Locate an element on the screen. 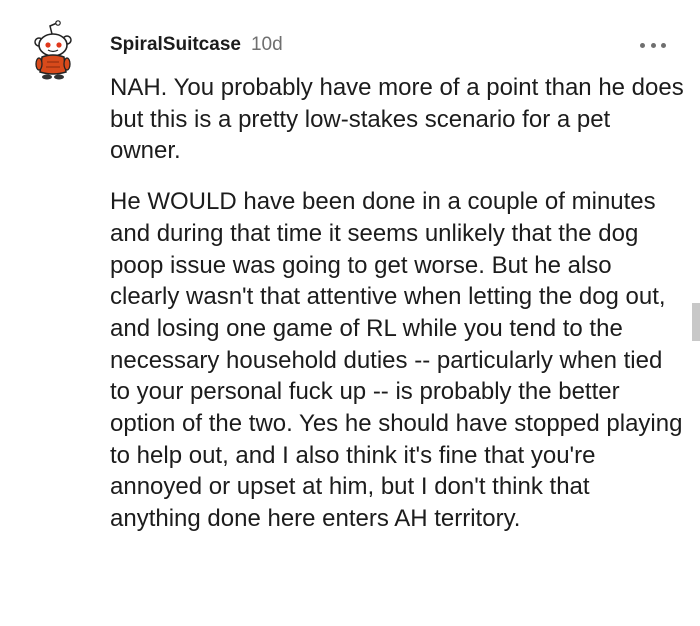  snoo-avatar-icon is located at coordinates (60, 50).